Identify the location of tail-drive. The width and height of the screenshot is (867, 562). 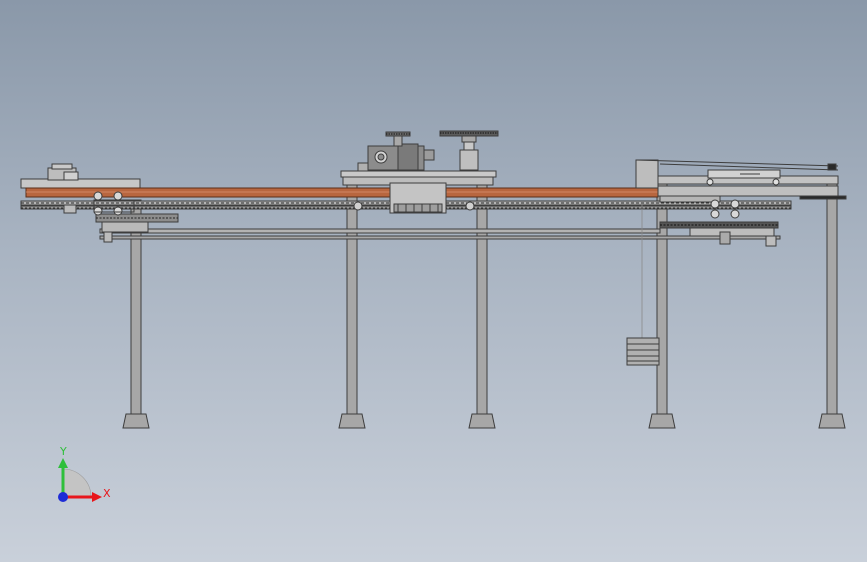
(121, 217).